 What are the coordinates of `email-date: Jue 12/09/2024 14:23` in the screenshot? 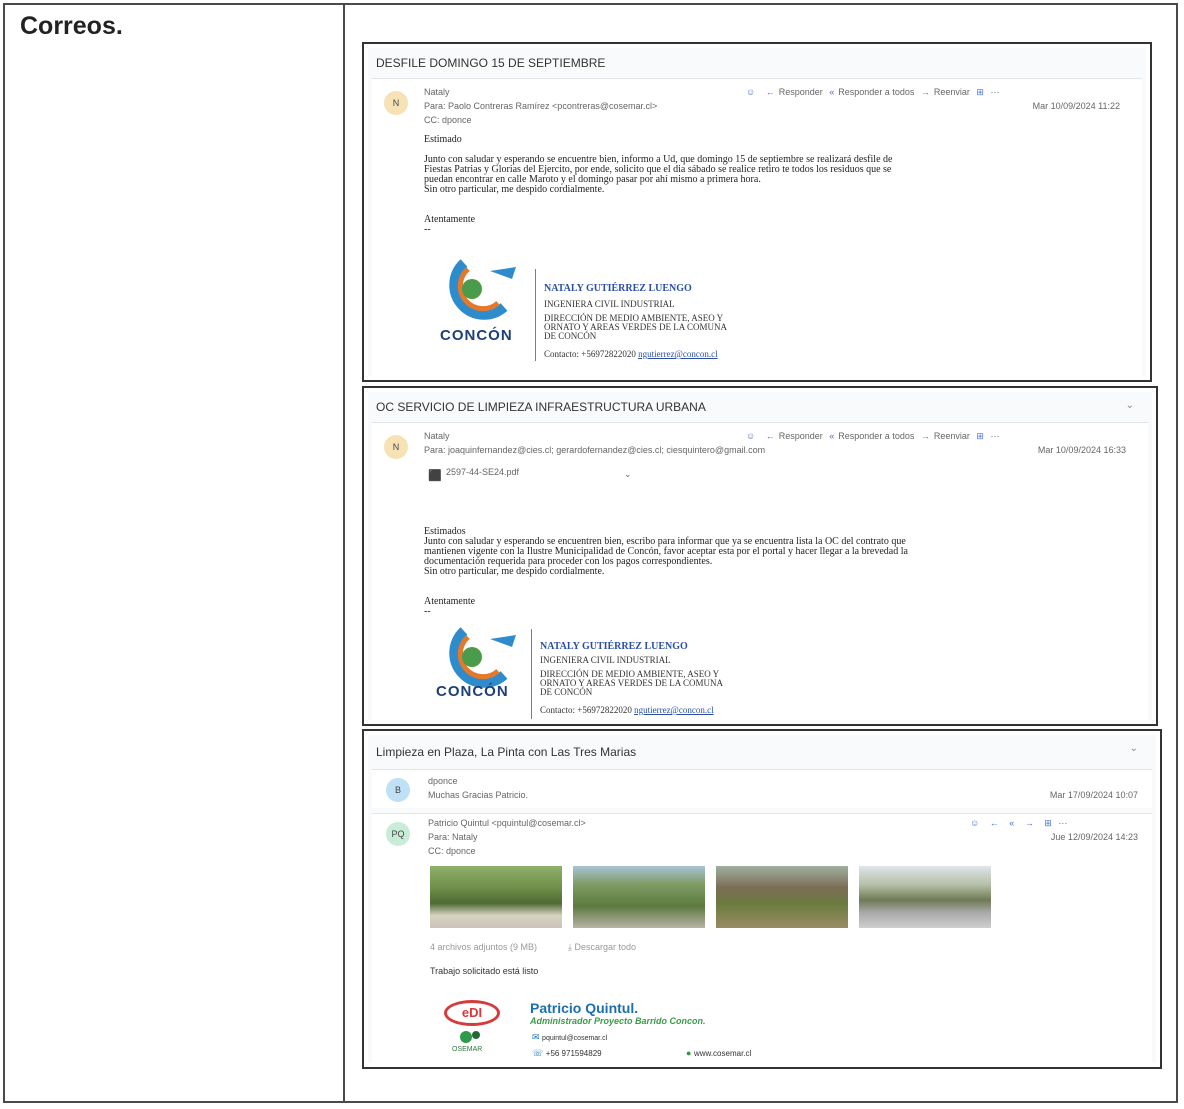 It's located at (1094, 837).